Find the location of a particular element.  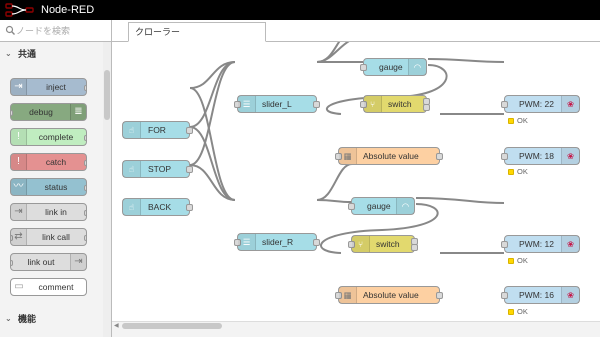

palette-node-link-in: ⇥ link in is located at coordinates (48, 212).